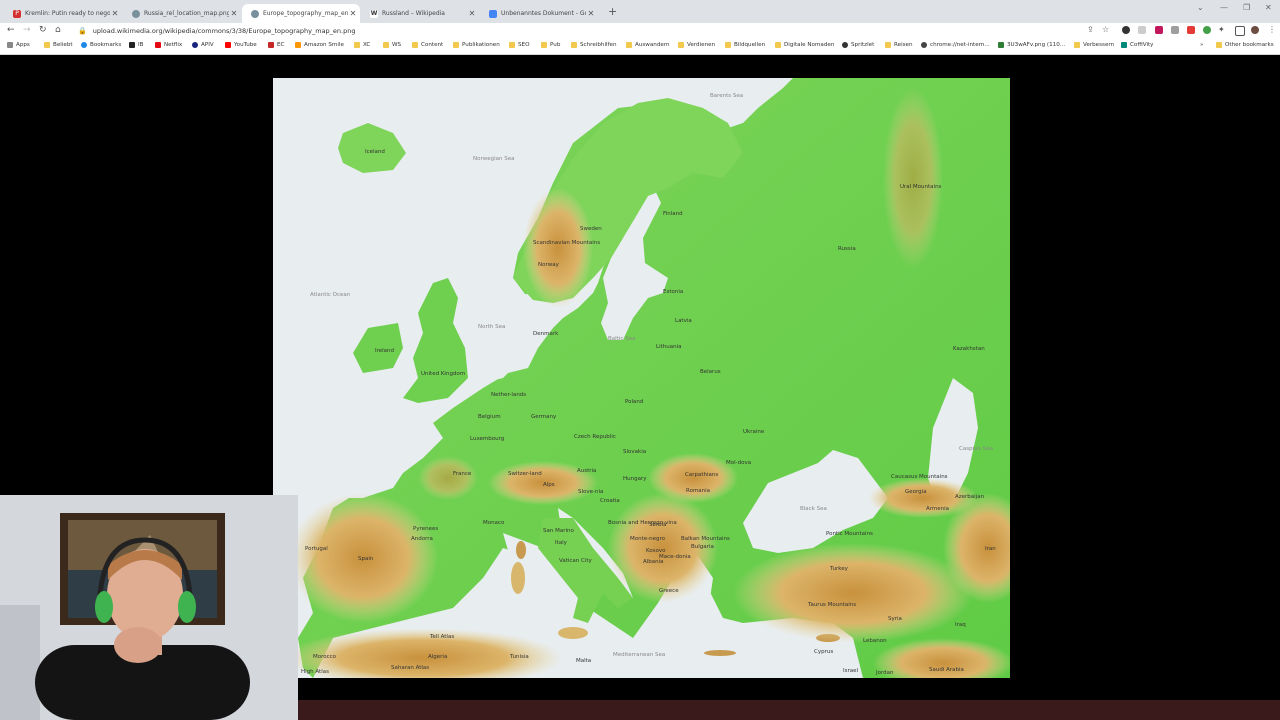  I want to click on wikimedia-icon, so click(136, 13).